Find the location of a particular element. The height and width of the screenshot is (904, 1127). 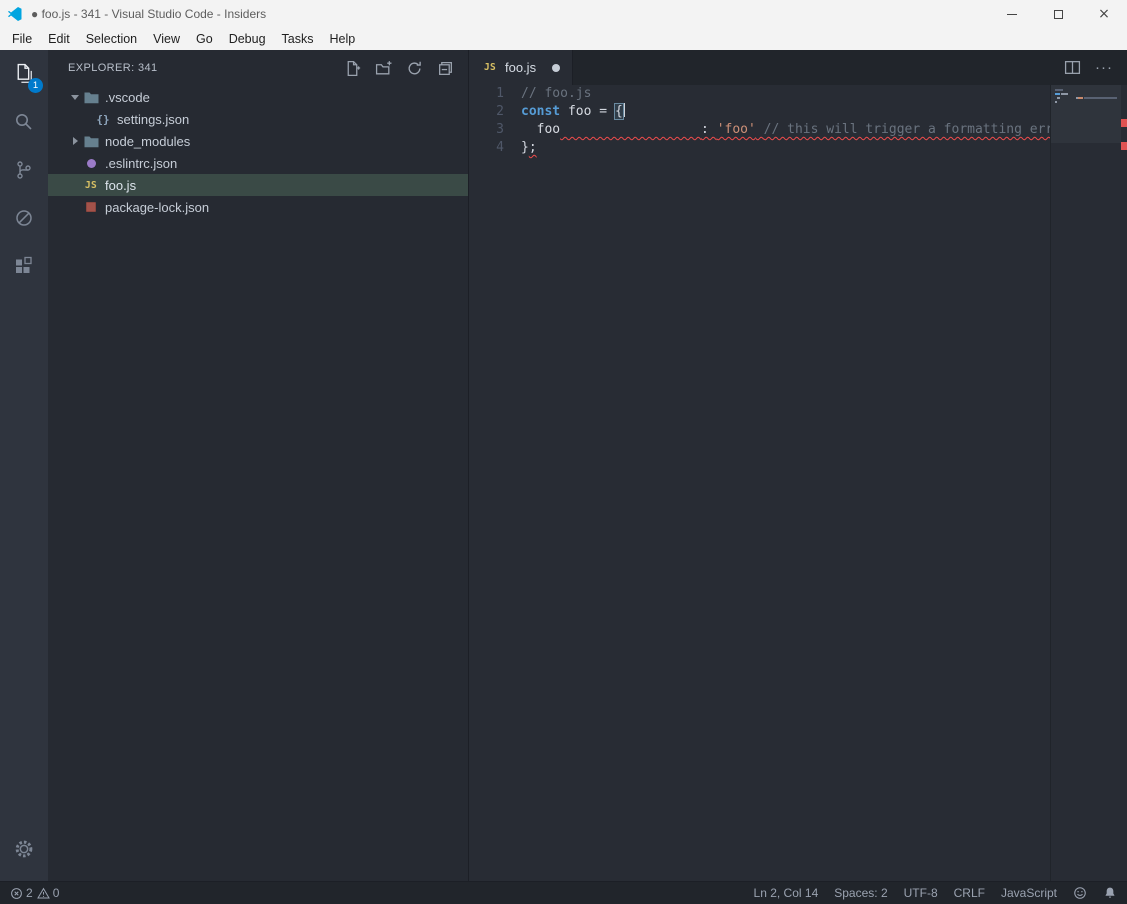

tree-item--vscode: .vscode is located at coordinates (258, 97).